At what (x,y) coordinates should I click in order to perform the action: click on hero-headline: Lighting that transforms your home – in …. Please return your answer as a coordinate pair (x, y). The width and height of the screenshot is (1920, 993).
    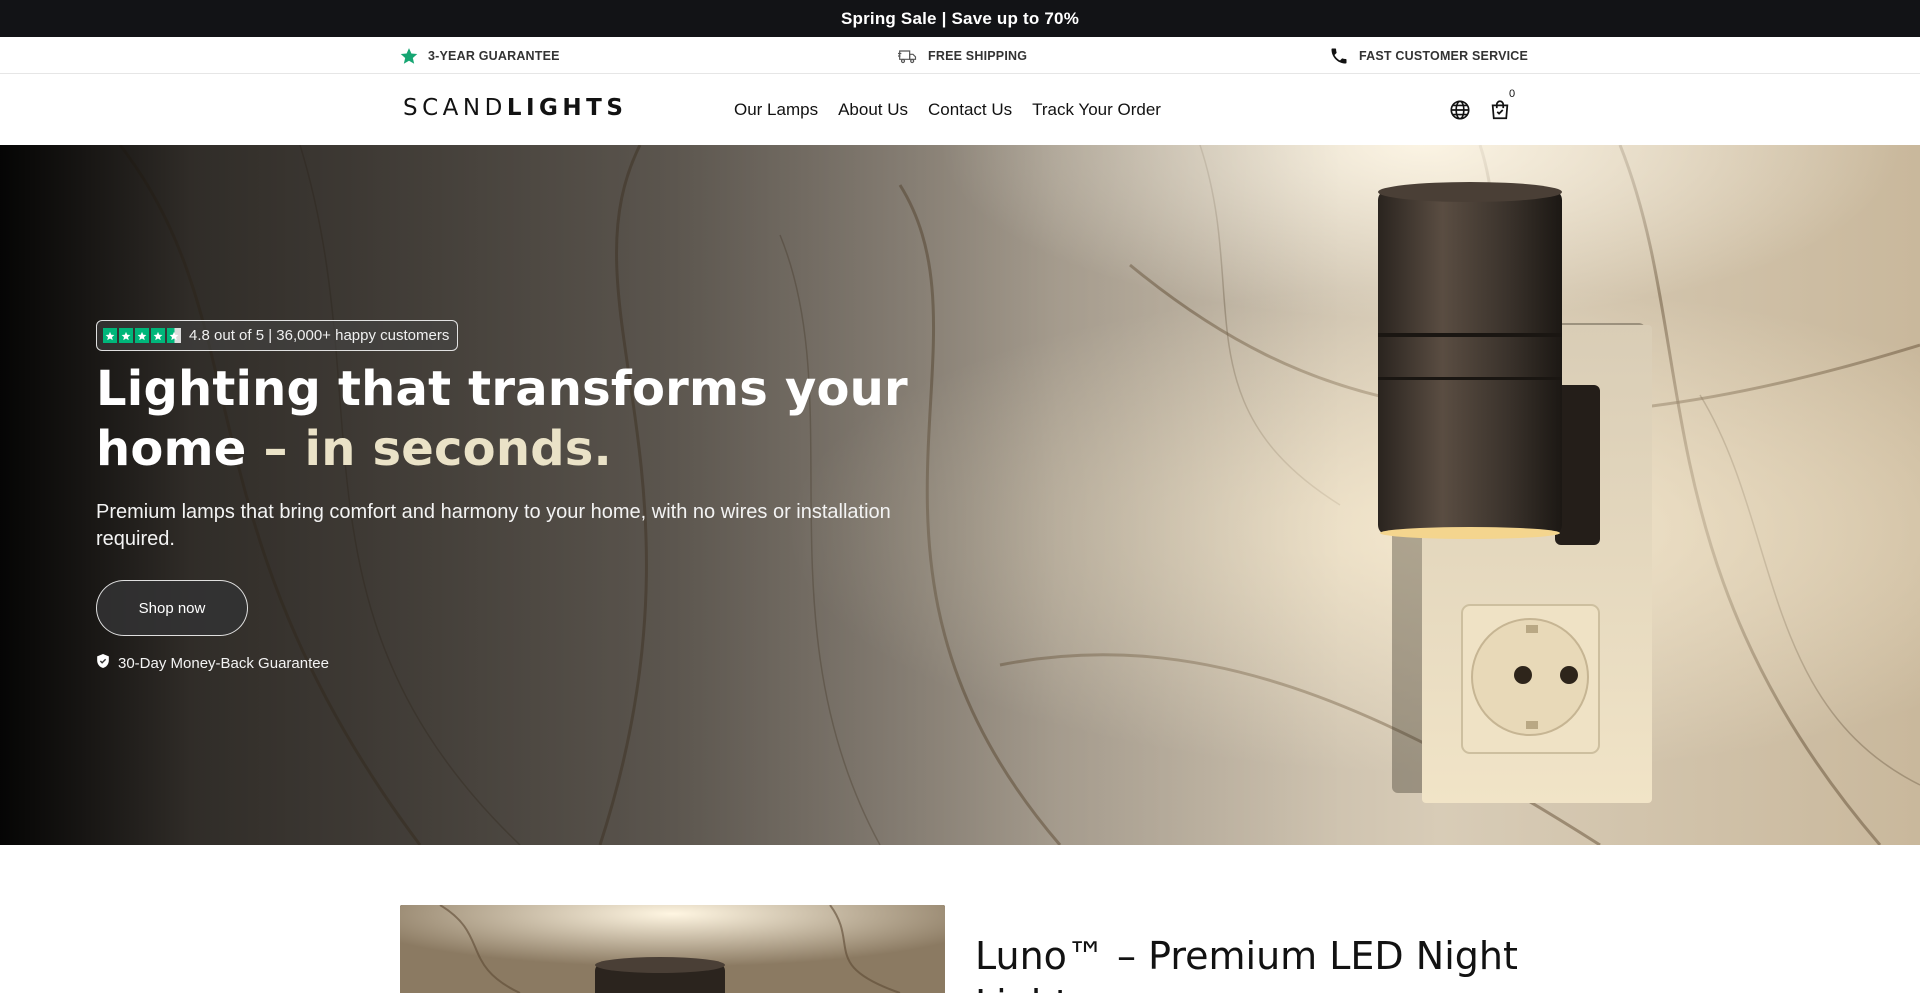
    Looking at the image, I should click on (526, 419).